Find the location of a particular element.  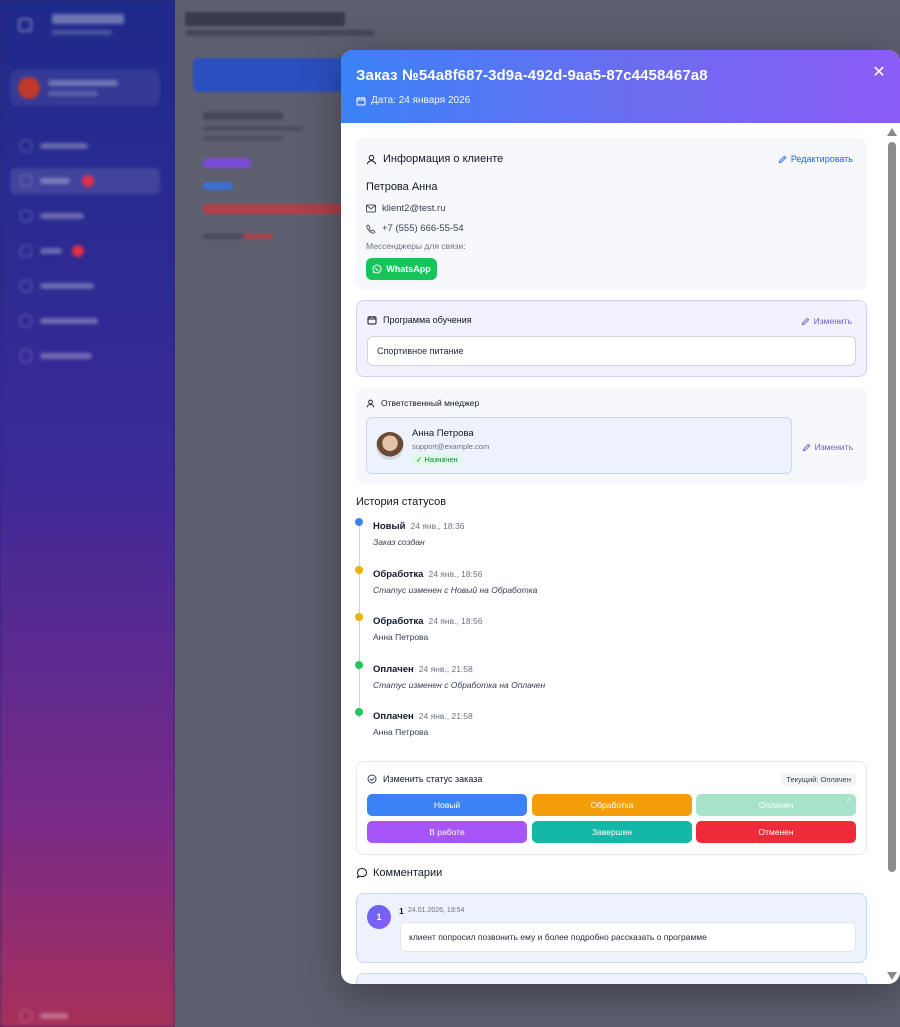

whatsapp-button: WhatsApp is located at coordinates (401, 269).